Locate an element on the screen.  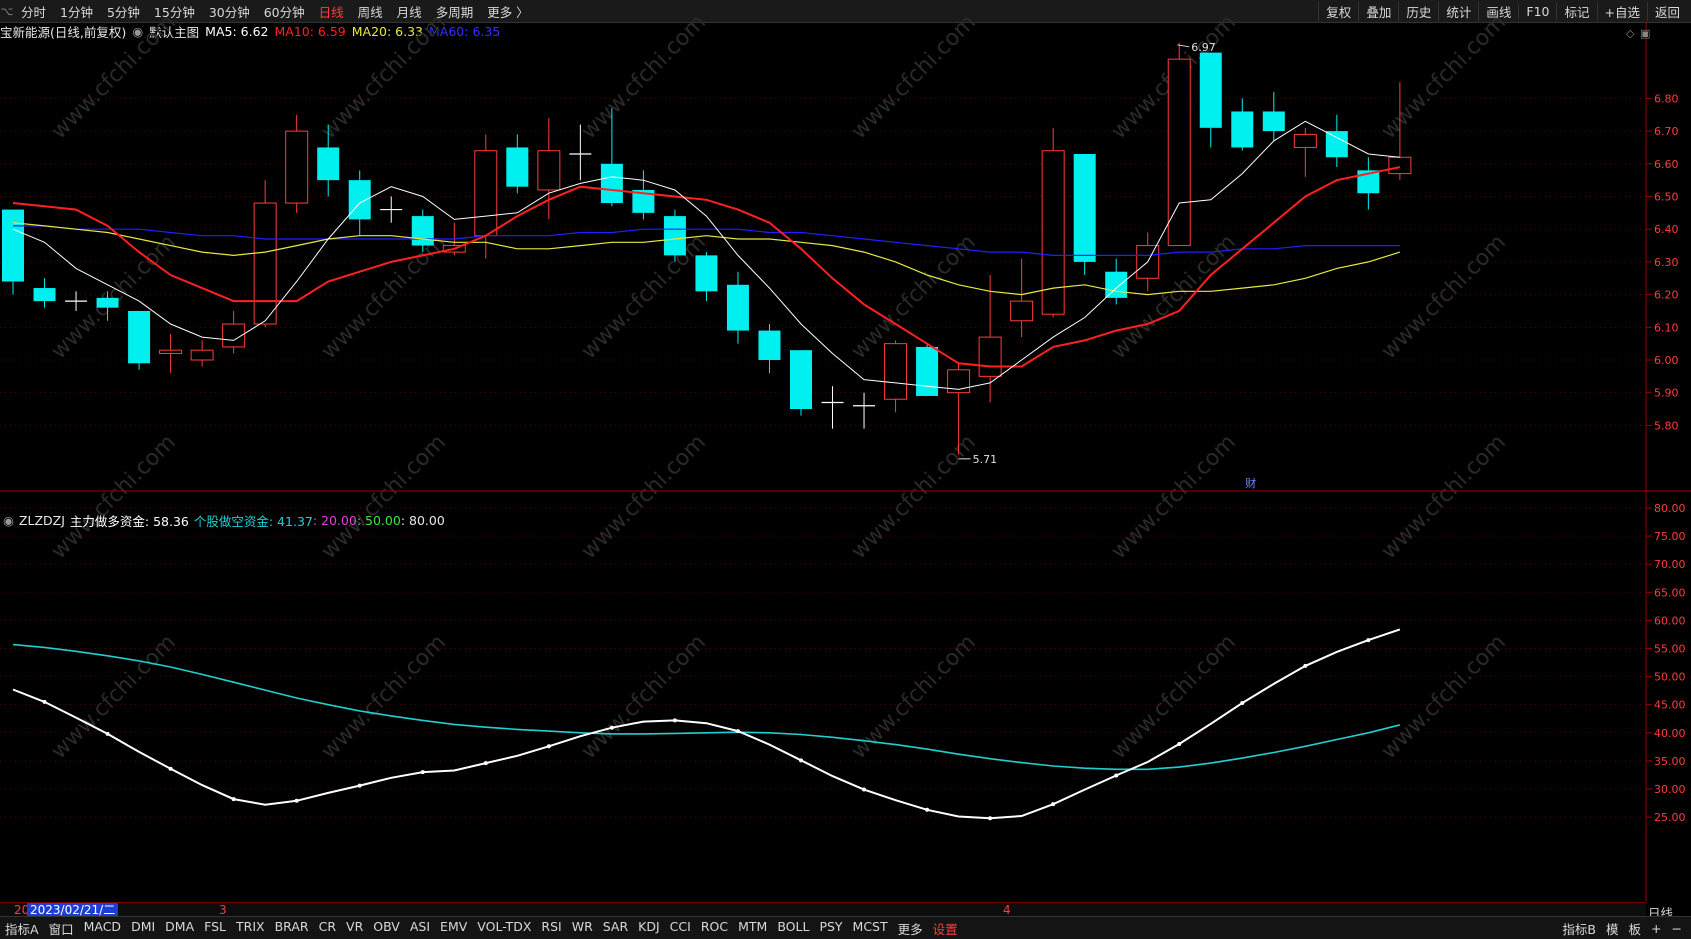
watermark-12: www.cfchi.com is located at coordinates (114, 497).